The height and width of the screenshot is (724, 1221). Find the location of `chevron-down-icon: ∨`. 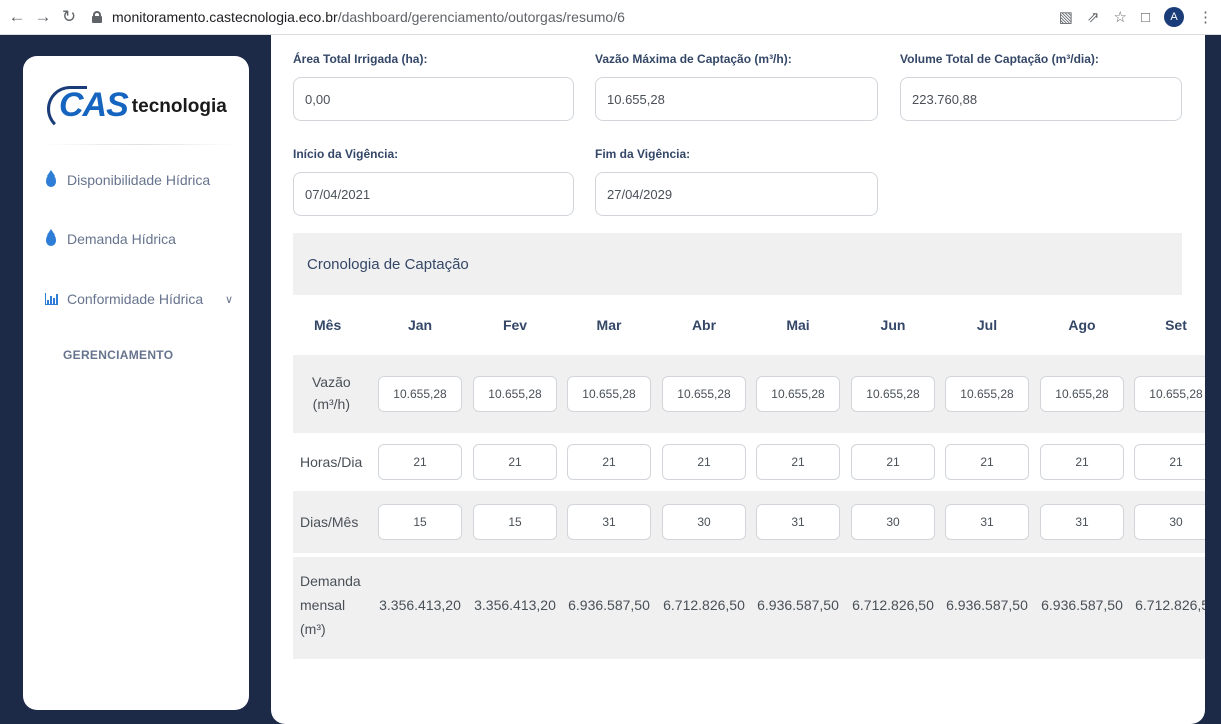

chevron-down-icon: ∨ is located at coordinates (229, 299).